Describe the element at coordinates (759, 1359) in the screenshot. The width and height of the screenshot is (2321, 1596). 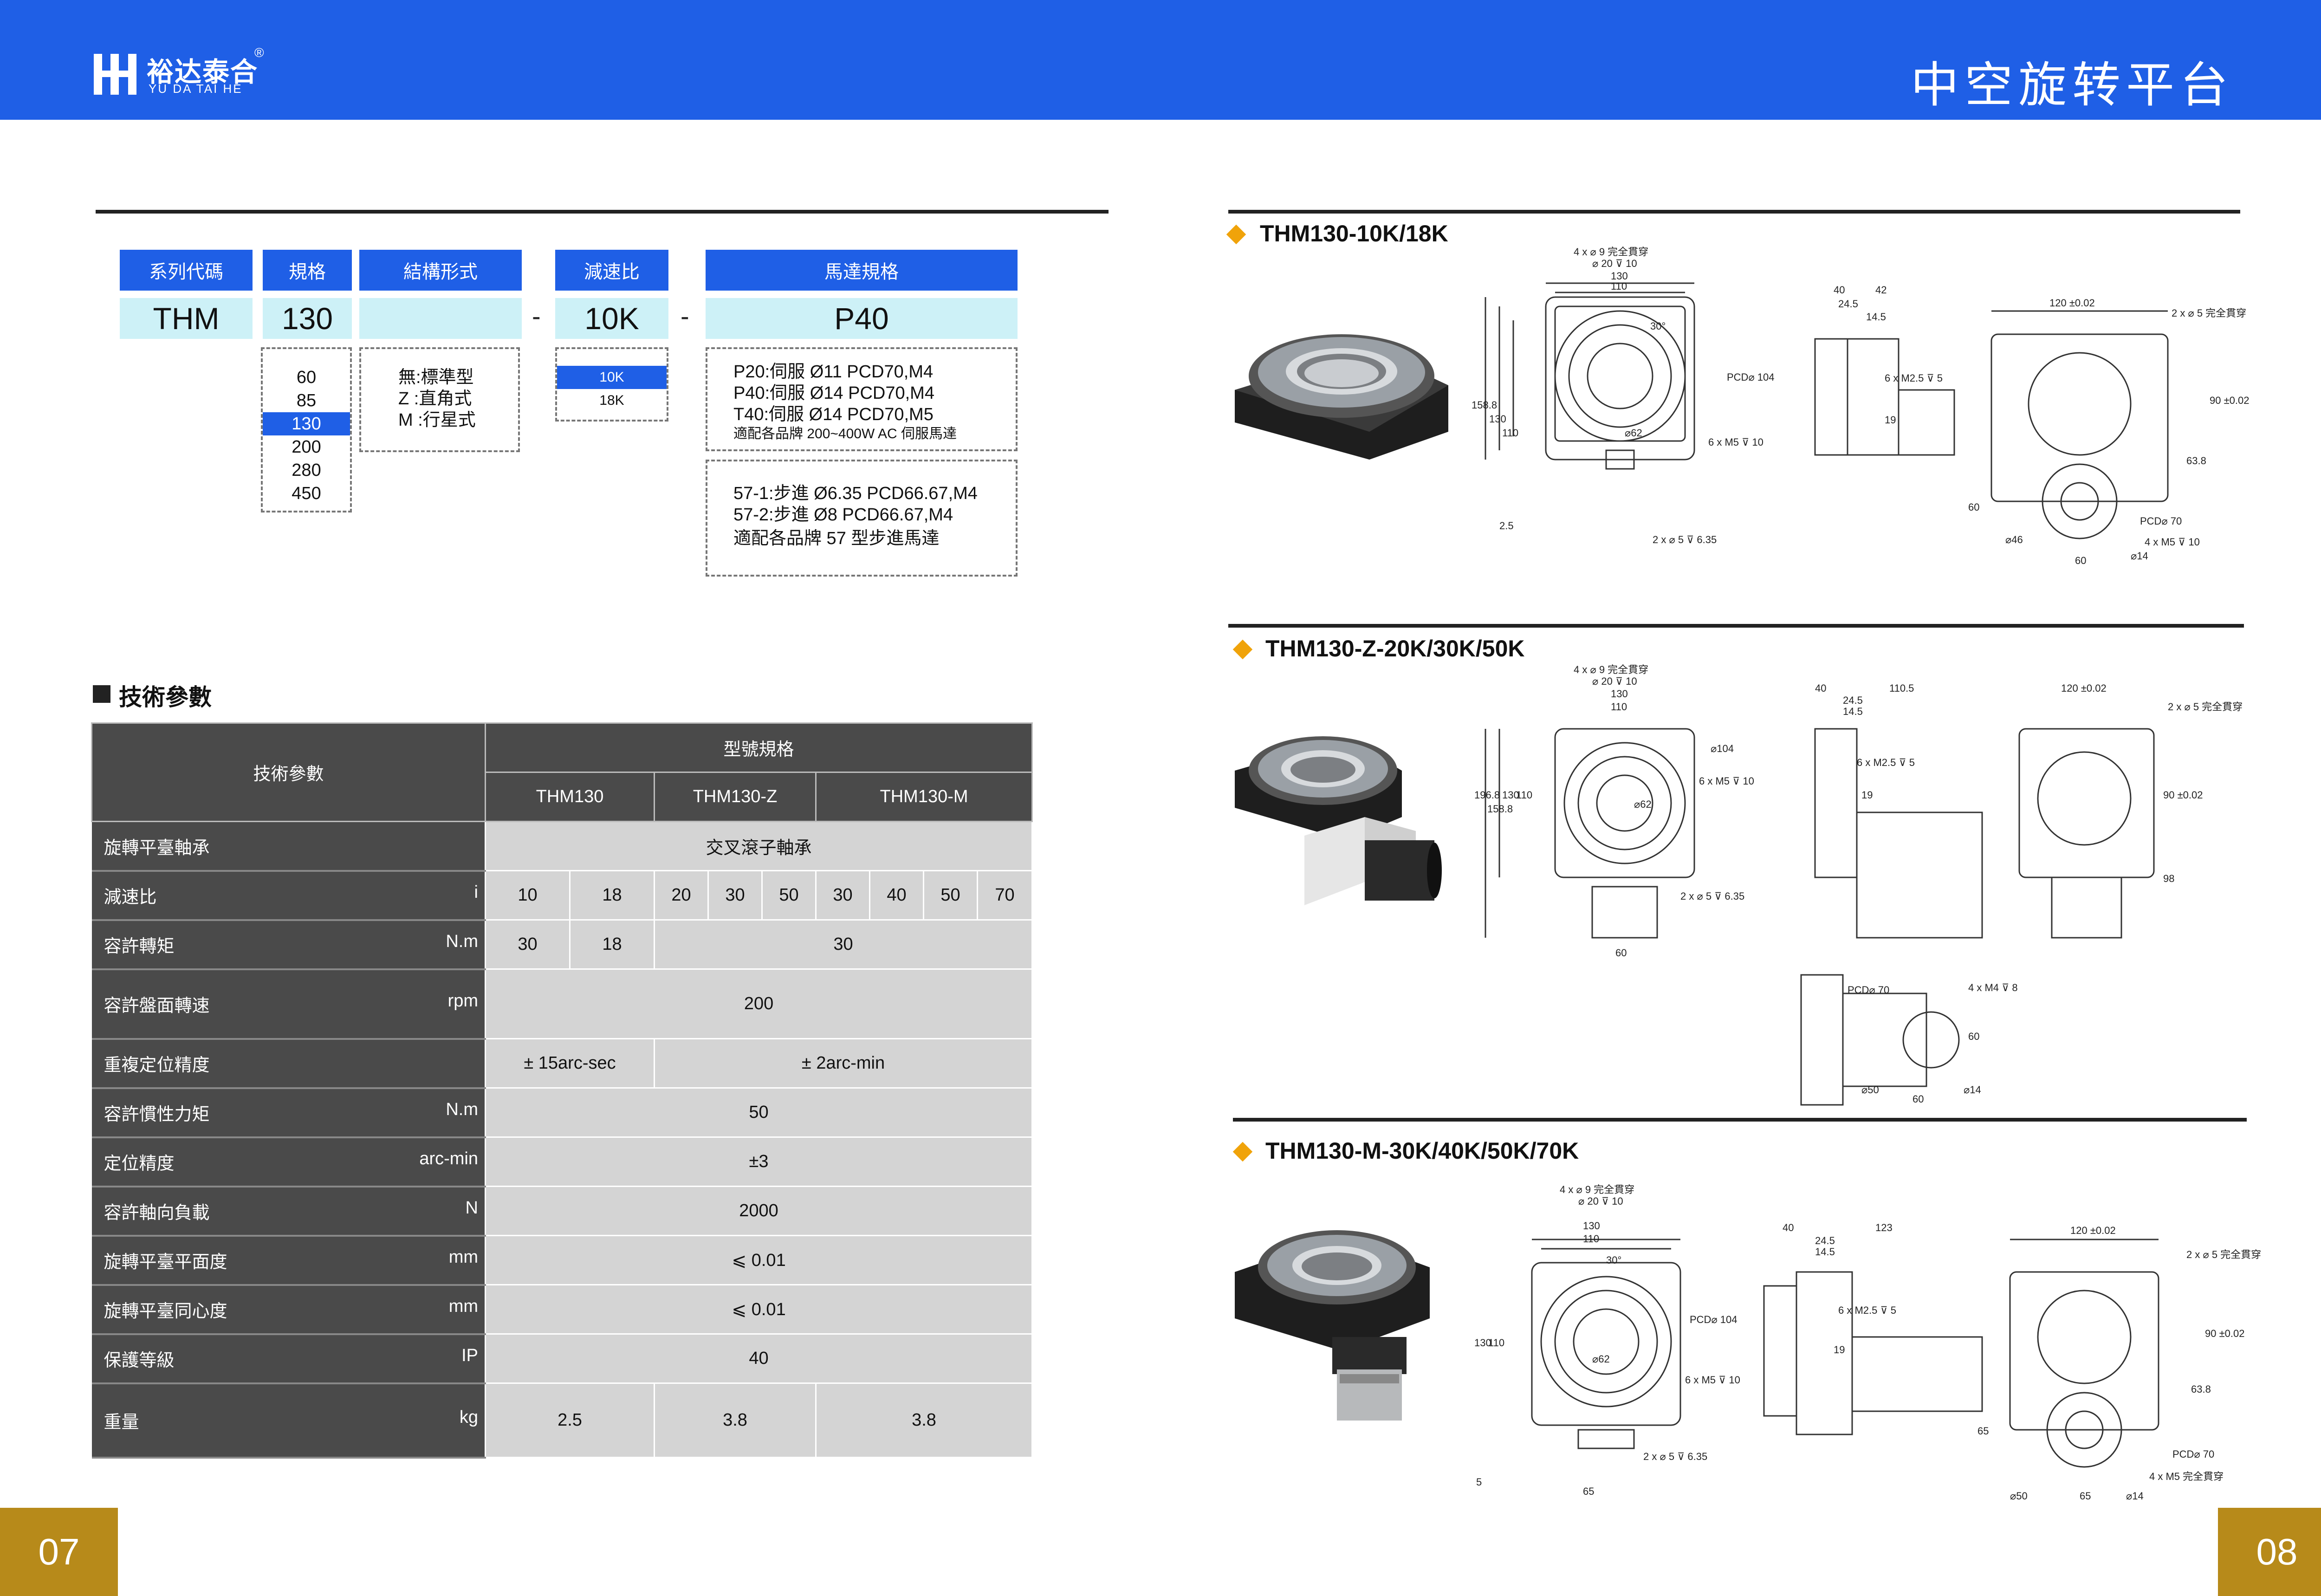
I see `table-cell: 40` at that location.